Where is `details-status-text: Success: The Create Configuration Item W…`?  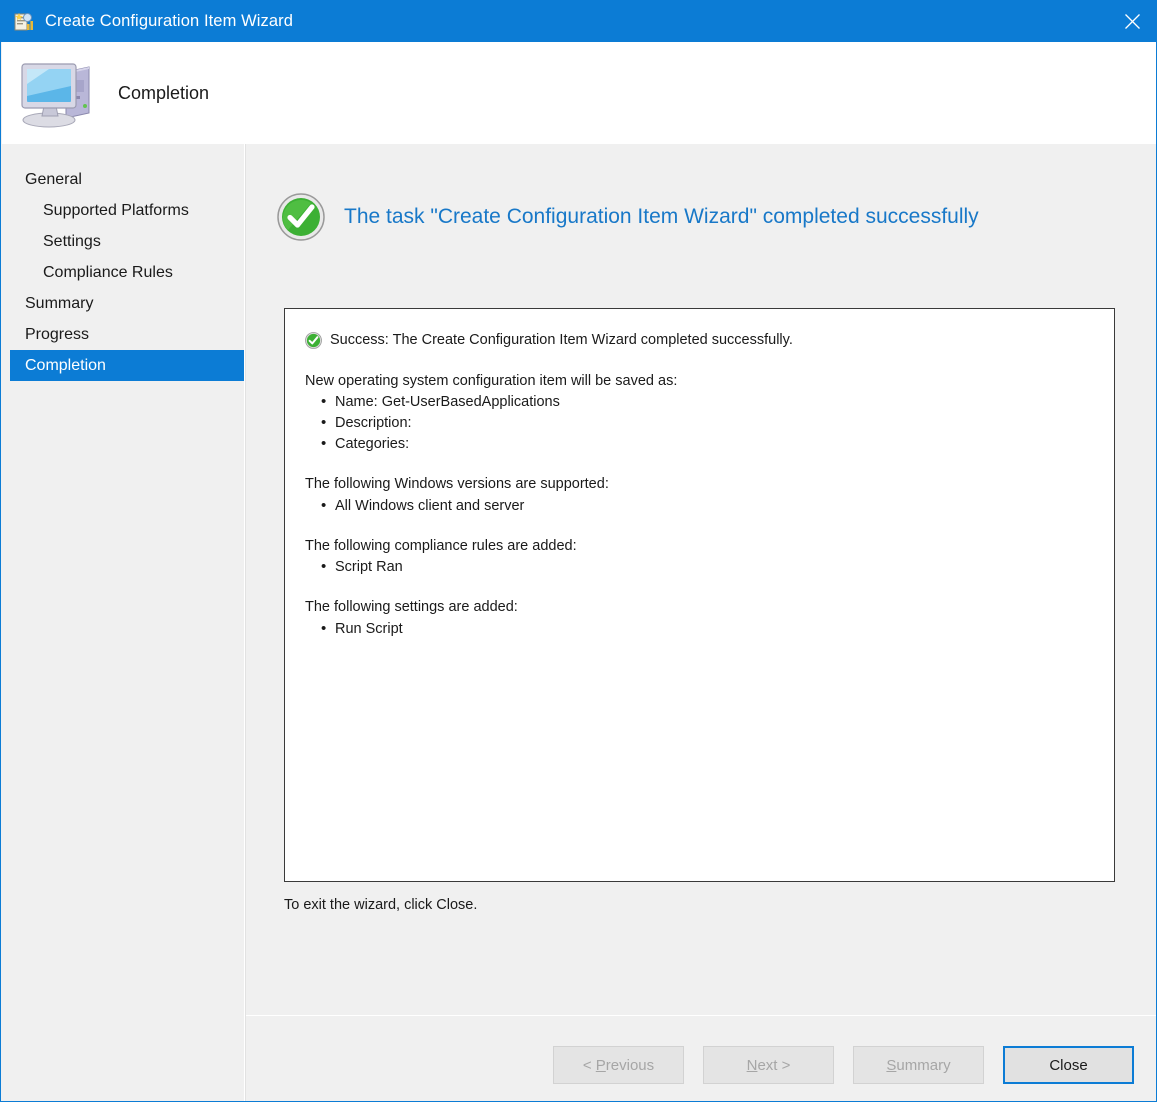
details-status-text: Success: The Create Configuration Item W… is located at coordinates (561, 340).